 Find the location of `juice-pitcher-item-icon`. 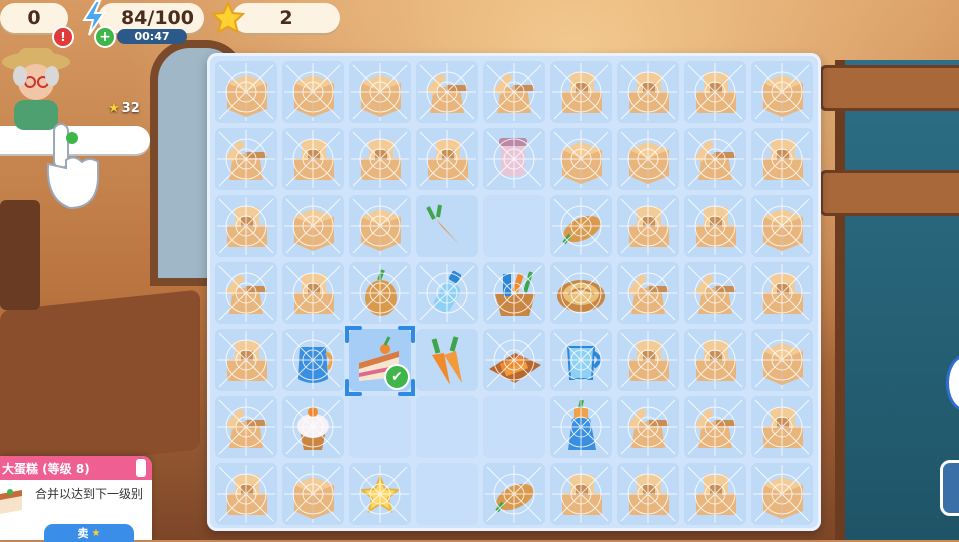

juice-pitcher-item-icon is located at coordinates (313, 360).